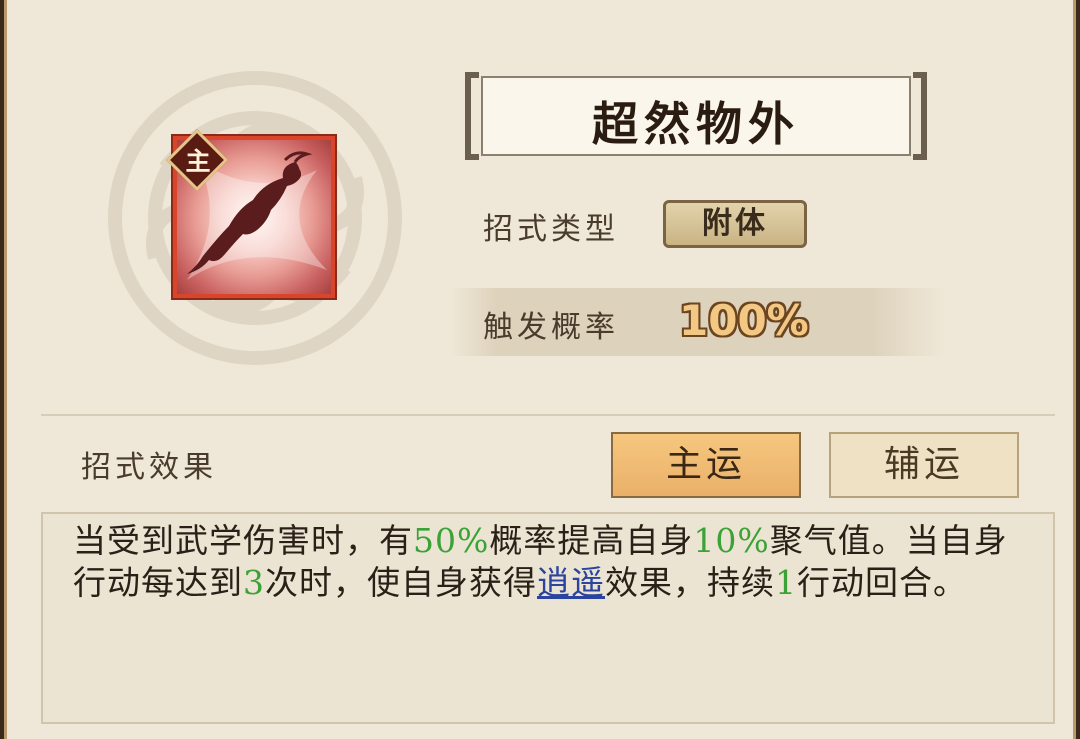  What do you see at coordinates (706, 465) in the screenshot?
I see `tab-main-skill: 主运` at bounding box center [706, 465].